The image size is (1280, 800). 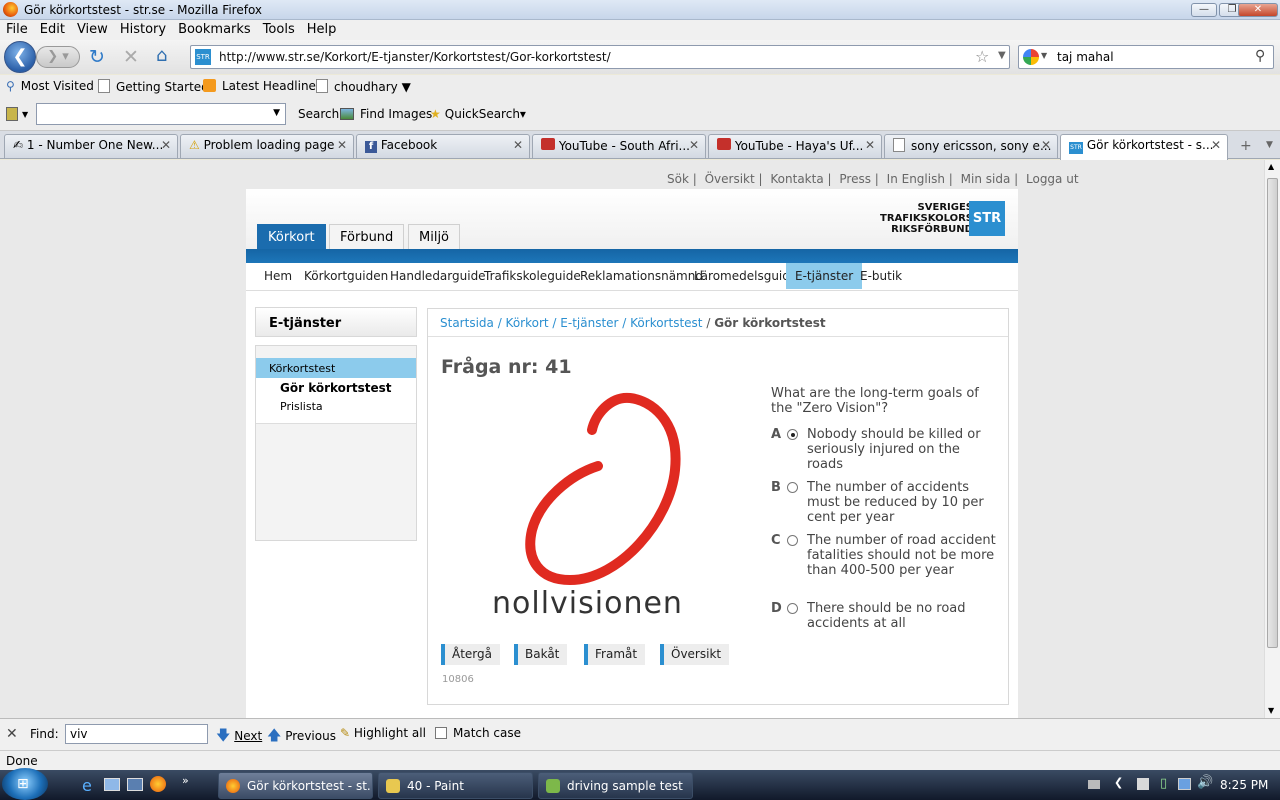 I want to click on str-logo-text: SVERIGES TRAFIKSKOLORS RIKSFÖRBUND, so click(x=926, y=218).